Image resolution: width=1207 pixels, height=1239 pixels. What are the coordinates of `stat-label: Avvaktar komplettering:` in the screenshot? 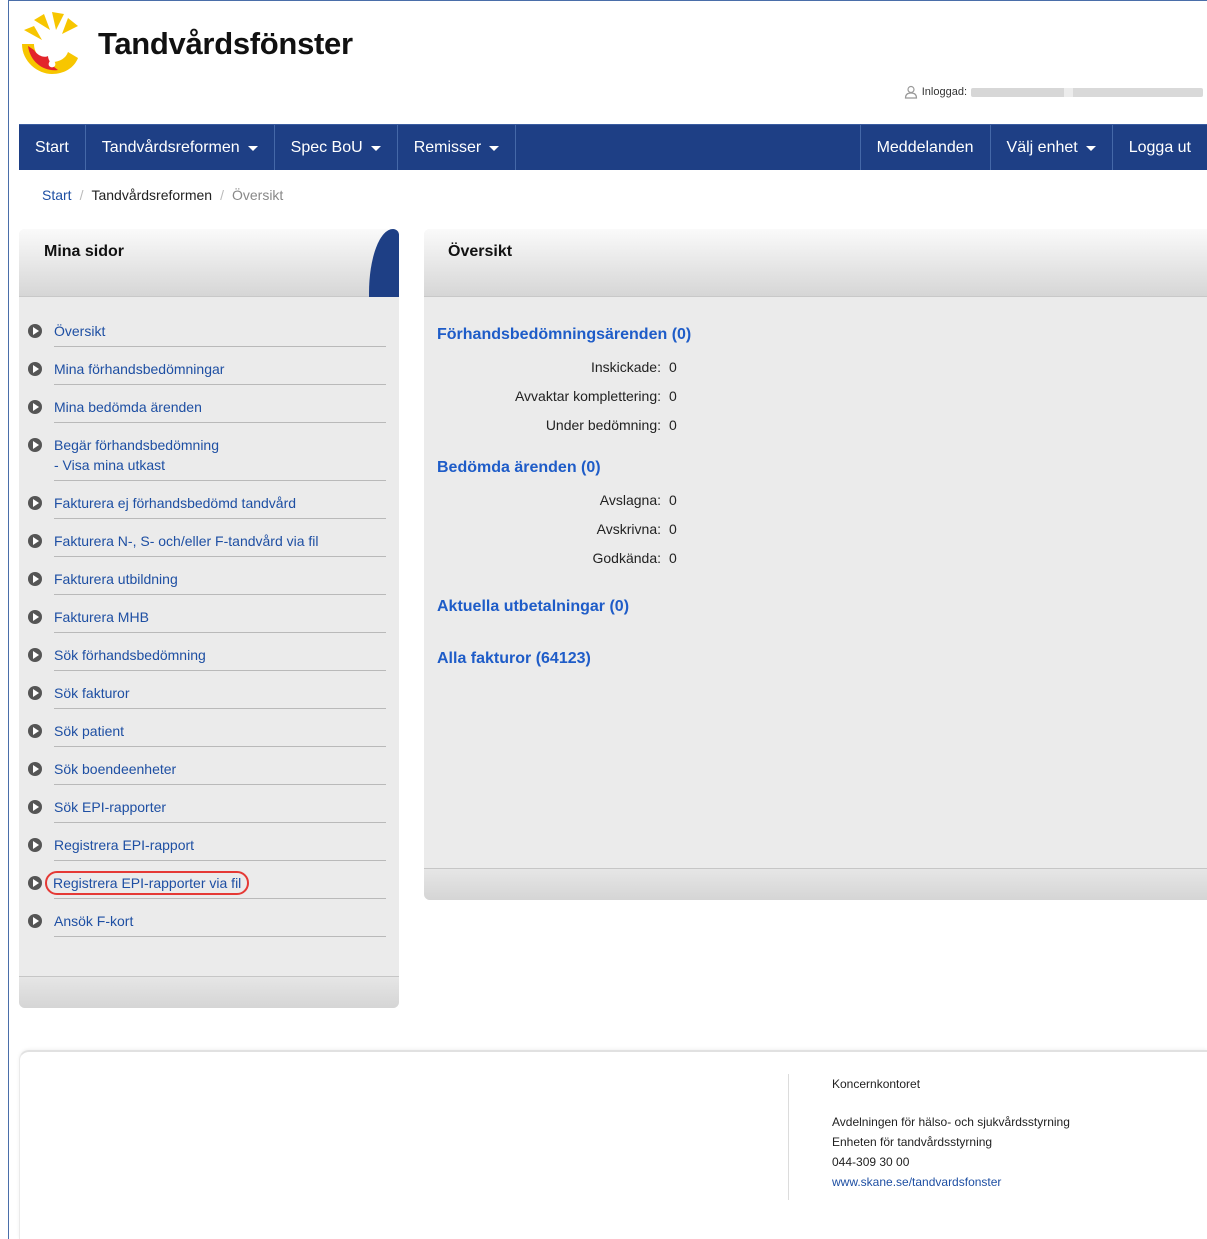 It's located at (587, 395).